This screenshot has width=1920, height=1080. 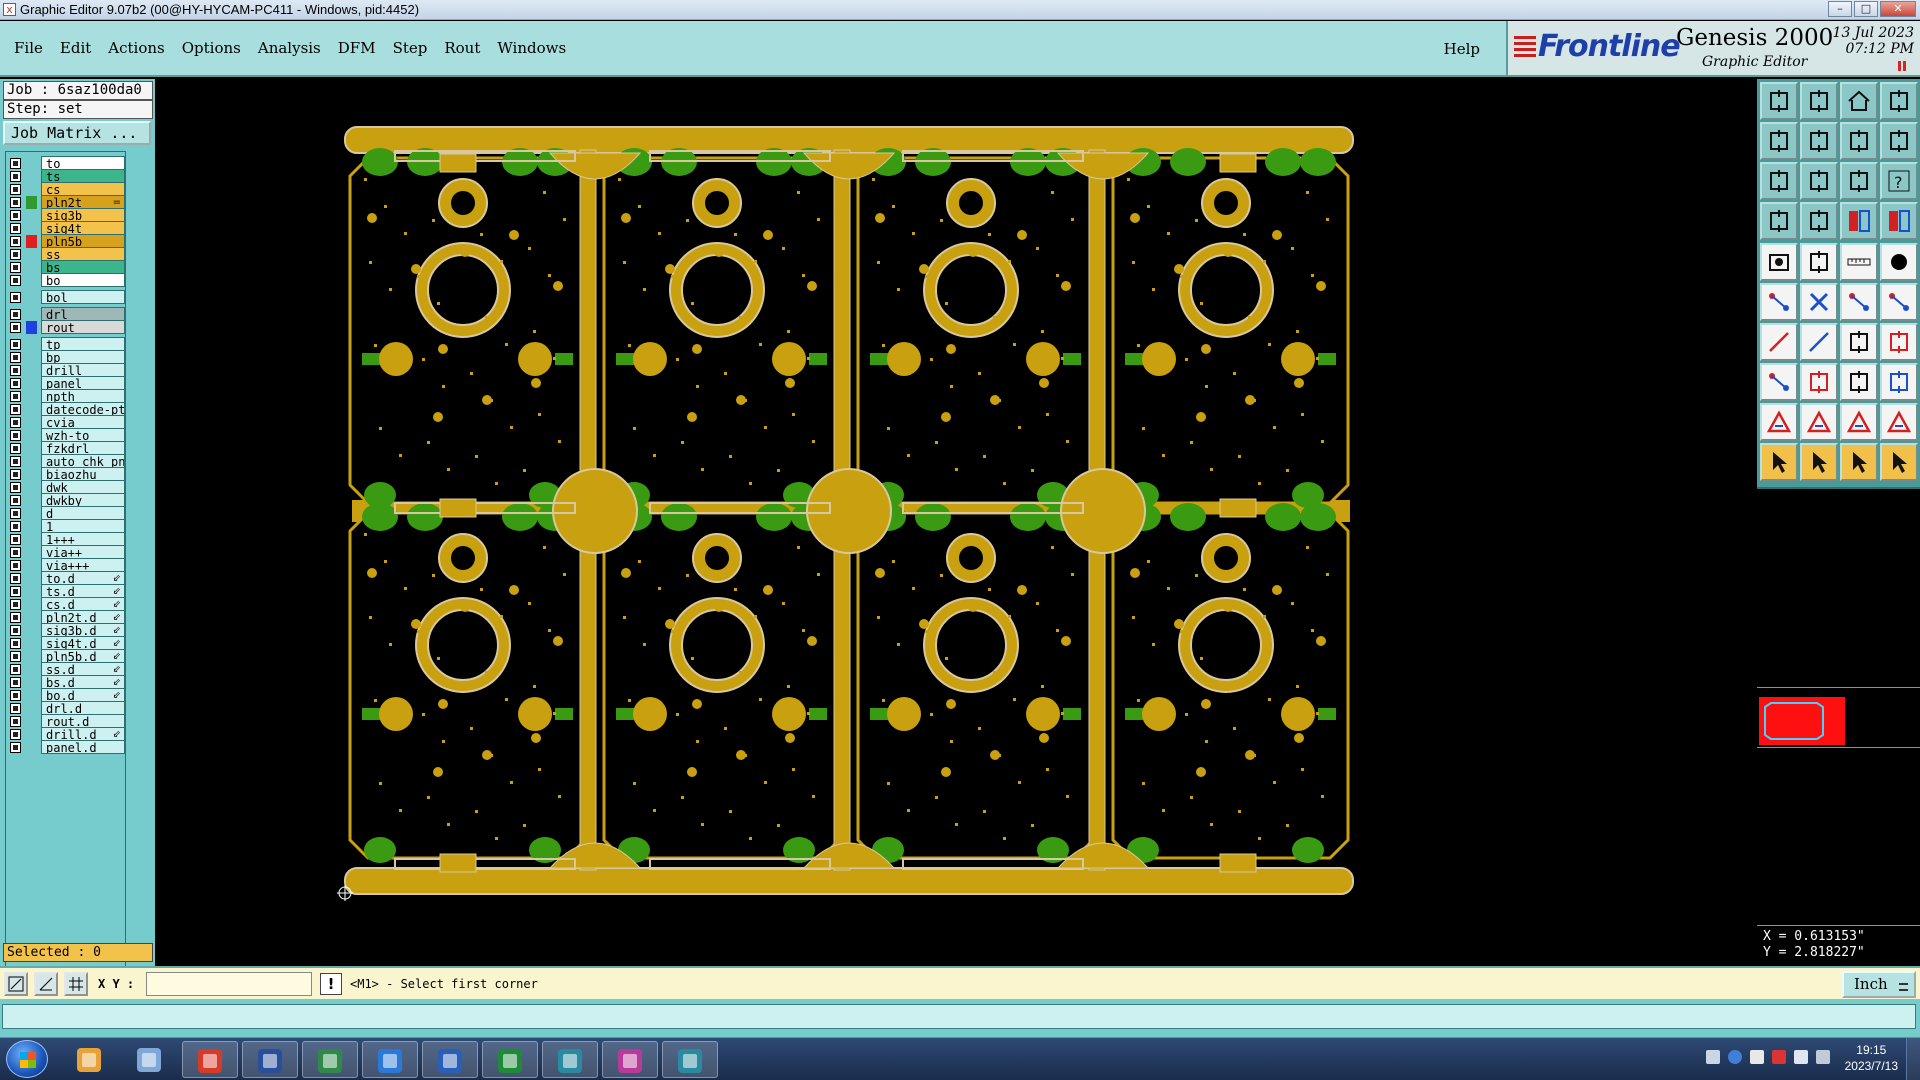 I want to click on layer-row-bo: bo, so click(x=66, y=280).